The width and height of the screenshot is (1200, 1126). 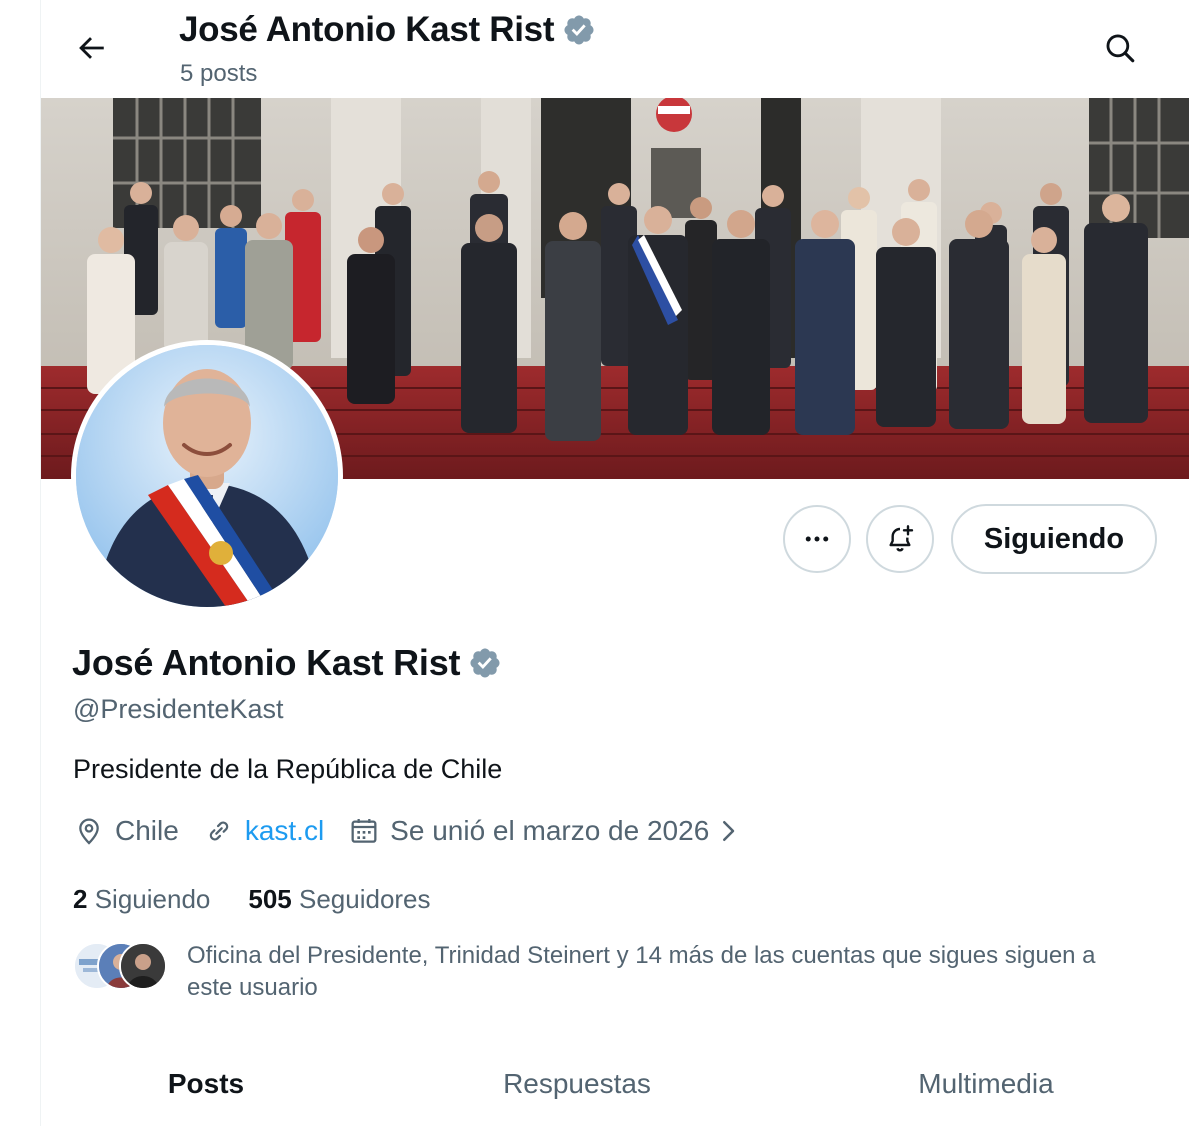 I want to click on location-icon, so click(x=89, y=831).